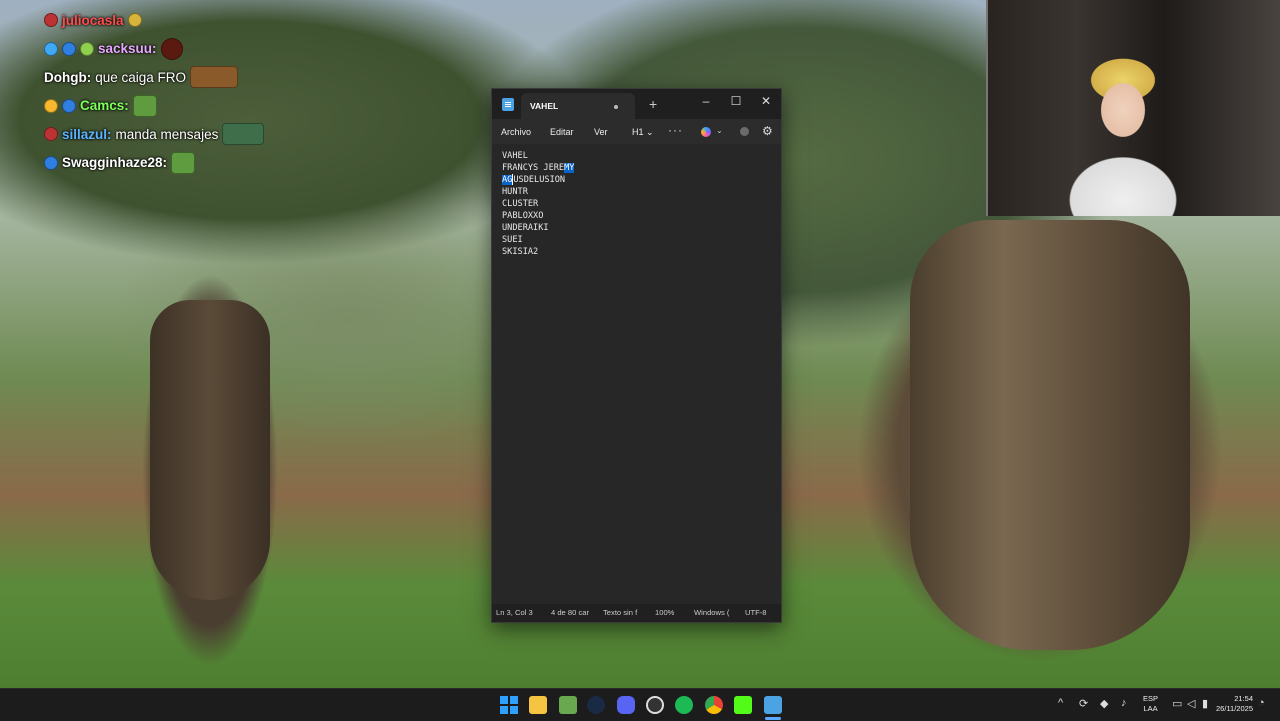 The height and width of the screenshot is (721, 1280). Describe the element at coordinates (616, 107) in the screenshot. I see `unsaved-dot-icon` at that location.